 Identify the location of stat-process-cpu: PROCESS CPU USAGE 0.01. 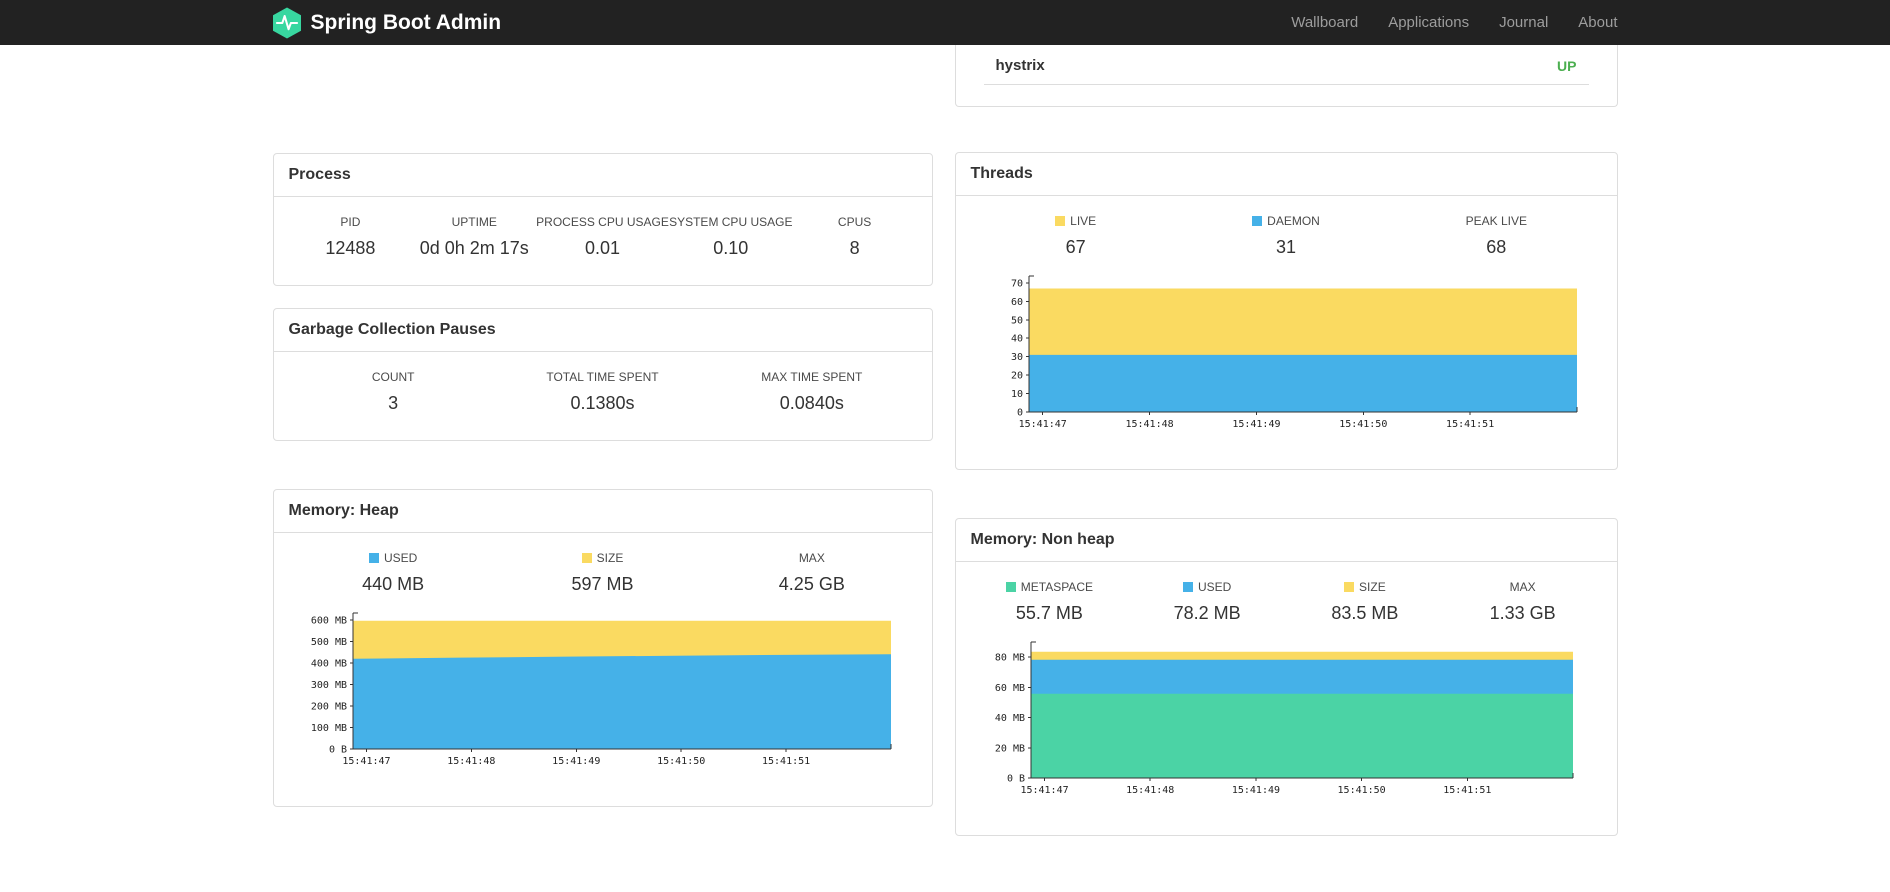
(602, 237).